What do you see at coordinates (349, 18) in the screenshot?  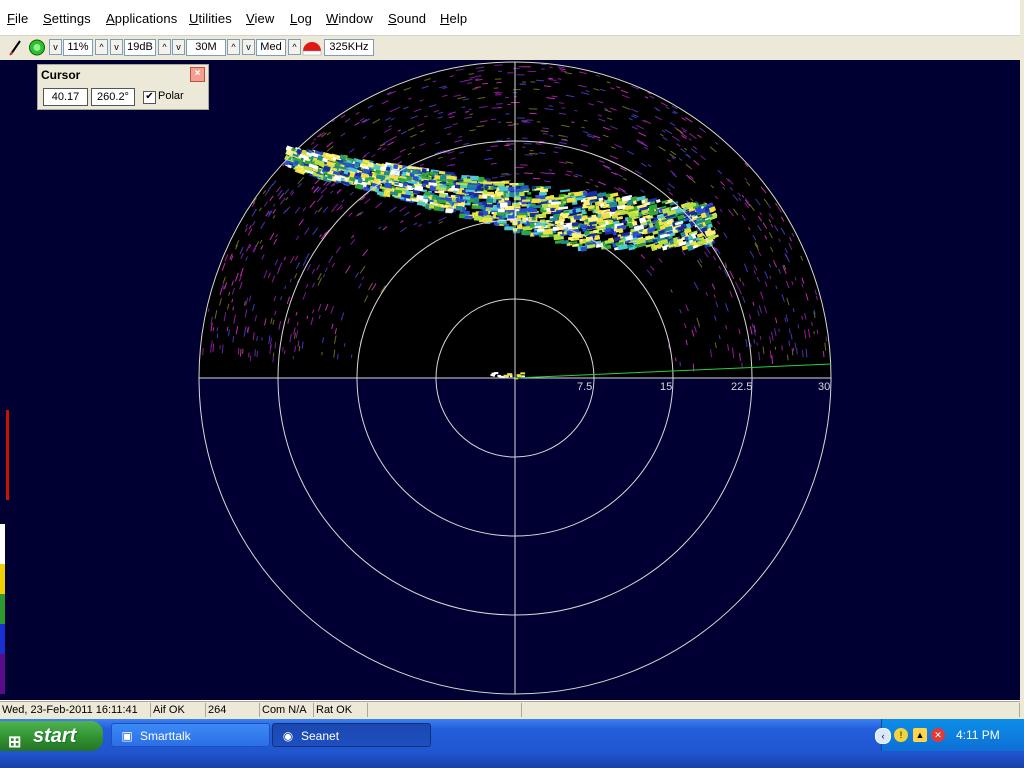 I see `menu-window: Window` at bounding box center [349, 18].